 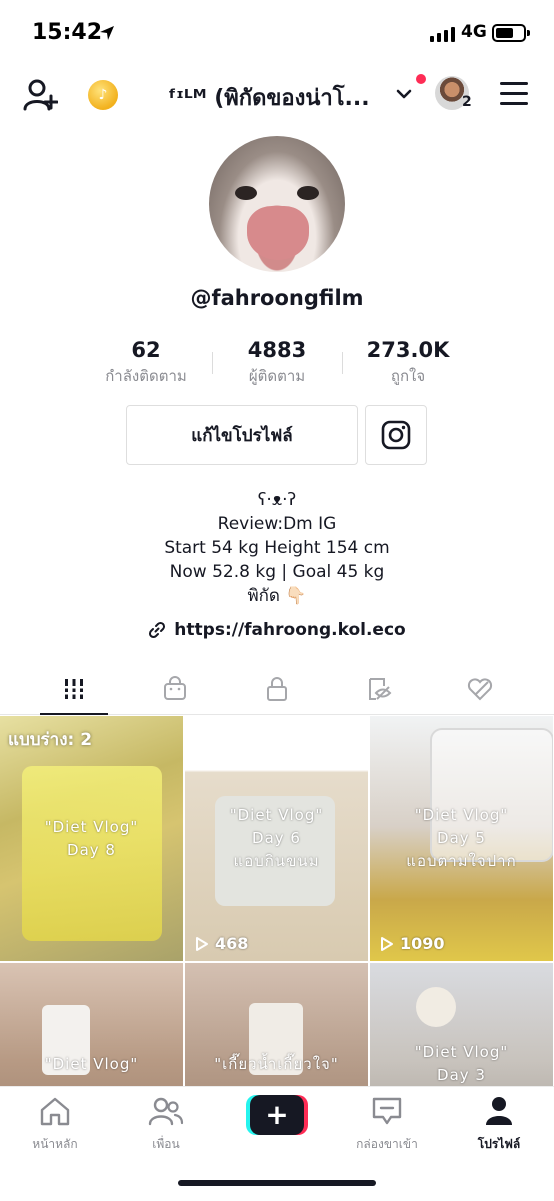 I want to click on video-thumbnail: แบบร่าง: 2 "Diet Vlog" Day 8, so click(x=91, y=838).